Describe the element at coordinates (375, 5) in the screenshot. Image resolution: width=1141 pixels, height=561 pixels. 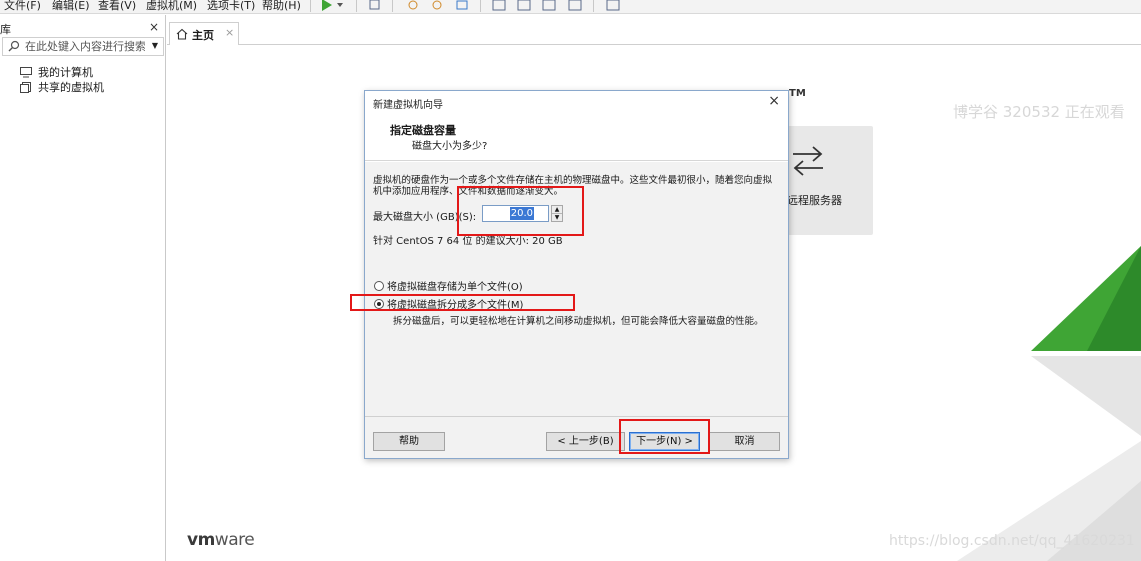
I see `send-keys-icon` at that location.